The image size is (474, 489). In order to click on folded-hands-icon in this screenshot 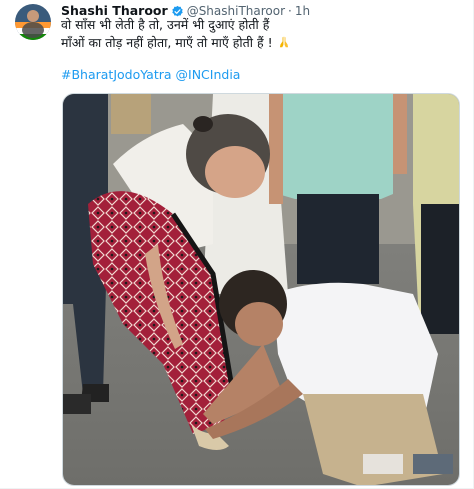, I will do `click(283, 42)`.